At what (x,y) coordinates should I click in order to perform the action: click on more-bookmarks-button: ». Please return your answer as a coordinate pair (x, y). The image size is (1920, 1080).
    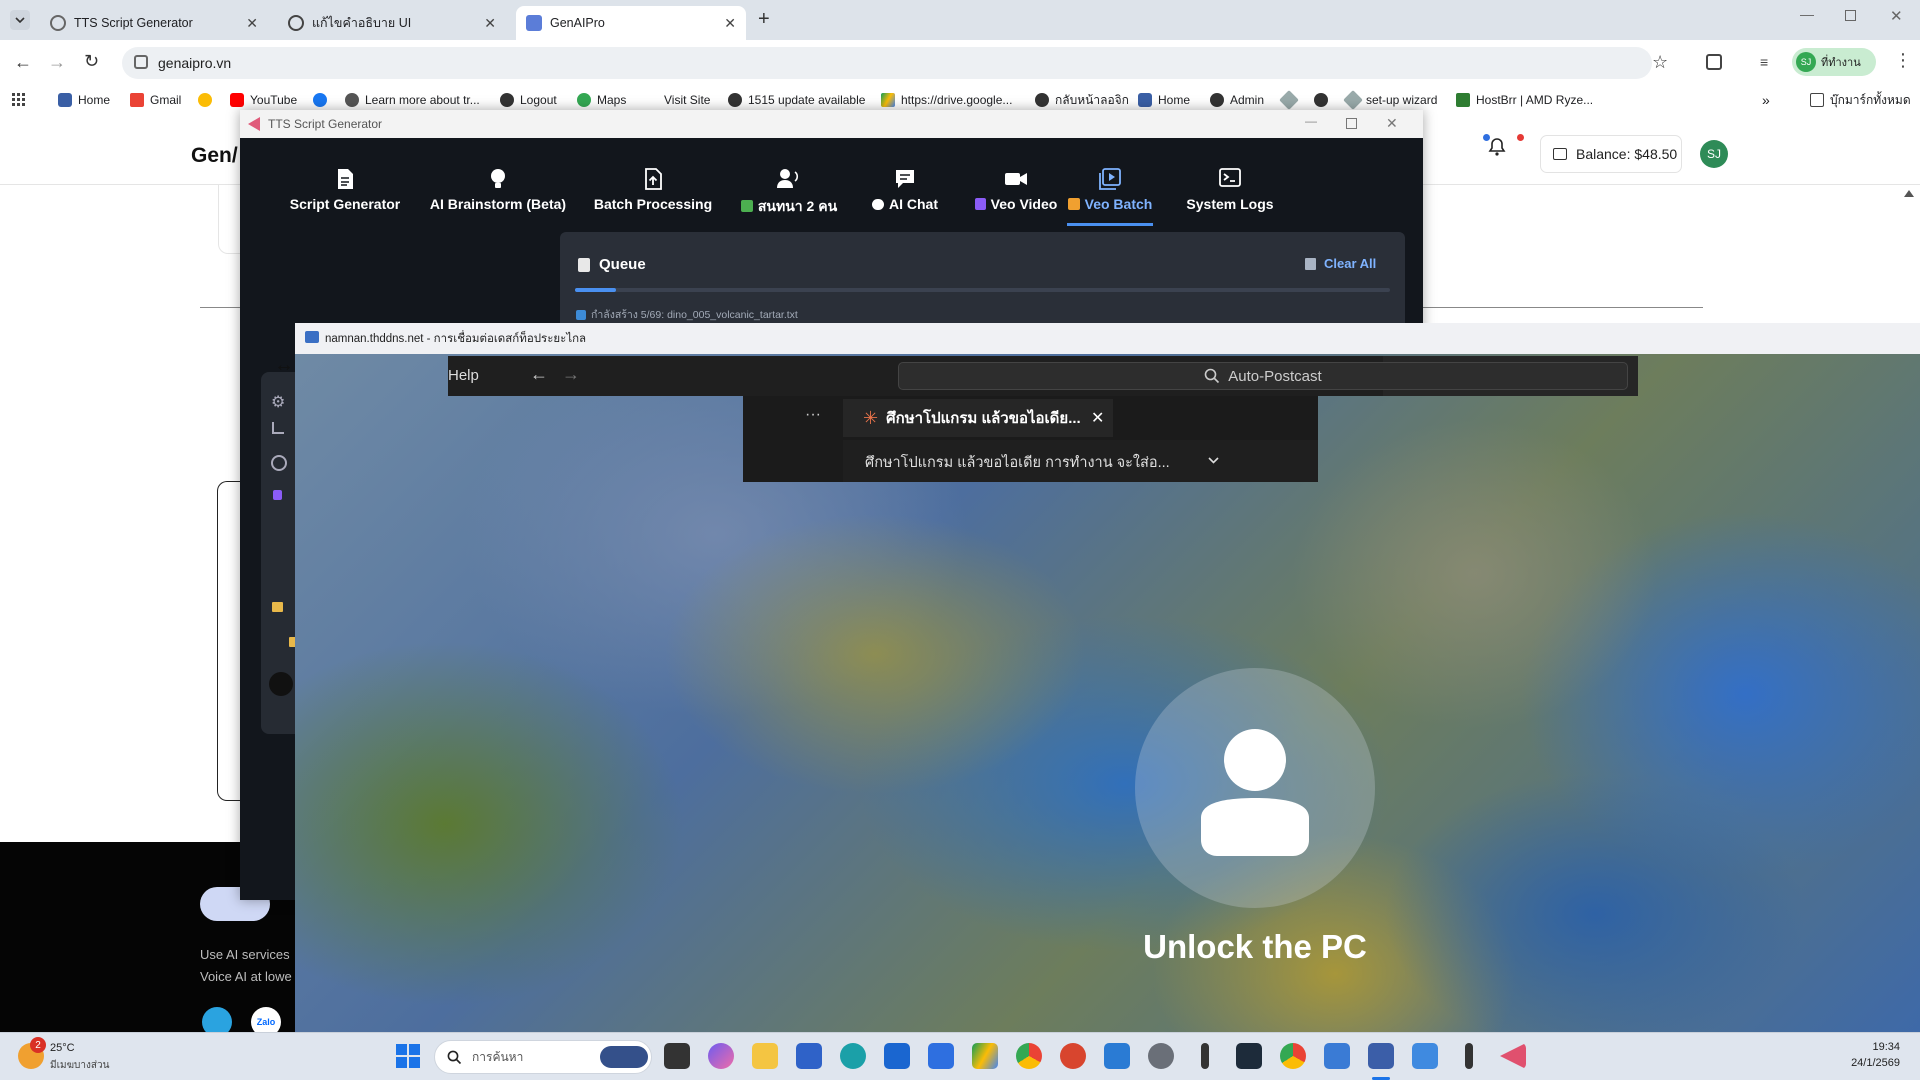
    Looking at the image, I should click on (1766, 100).